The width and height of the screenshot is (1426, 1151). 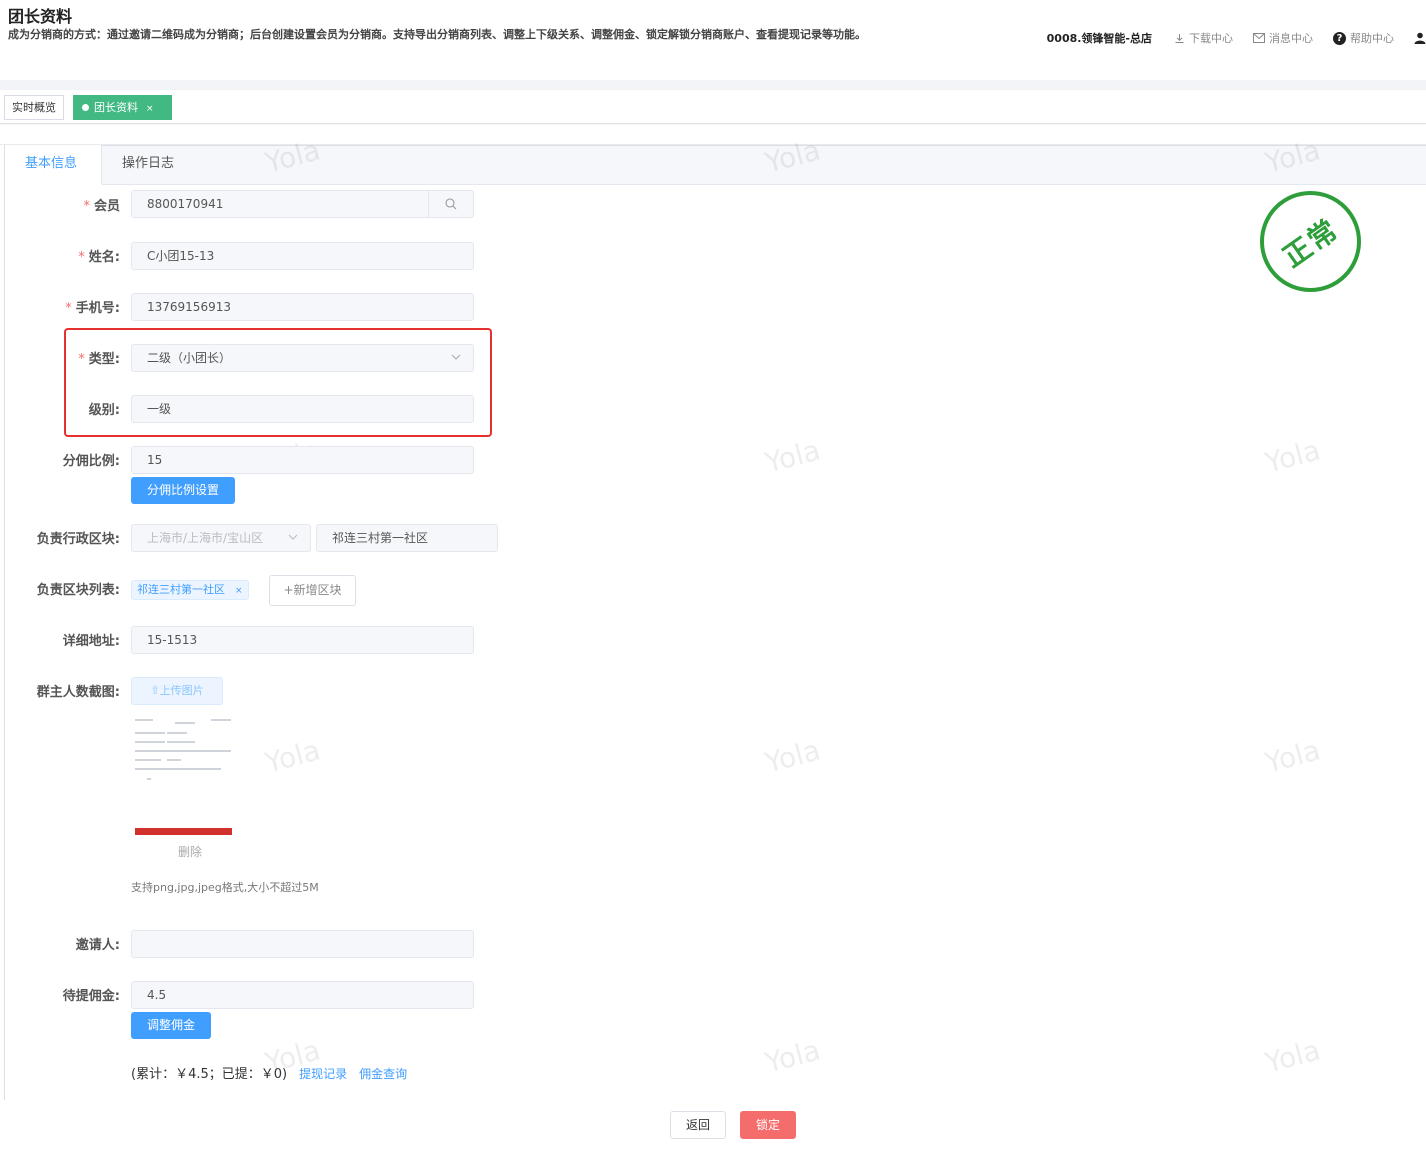 I want to click on ratio-label: 分佣比例:, so click(x=91, y=461).